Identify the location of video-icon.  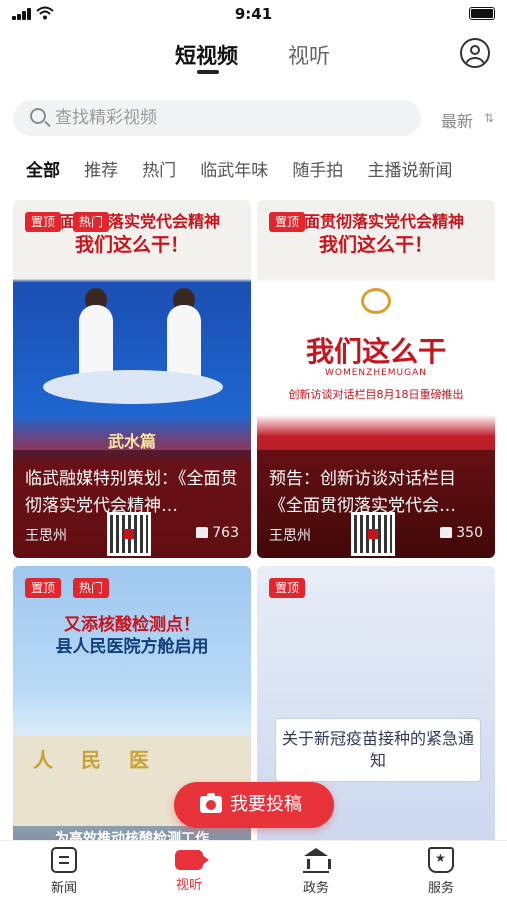
(192, 860).